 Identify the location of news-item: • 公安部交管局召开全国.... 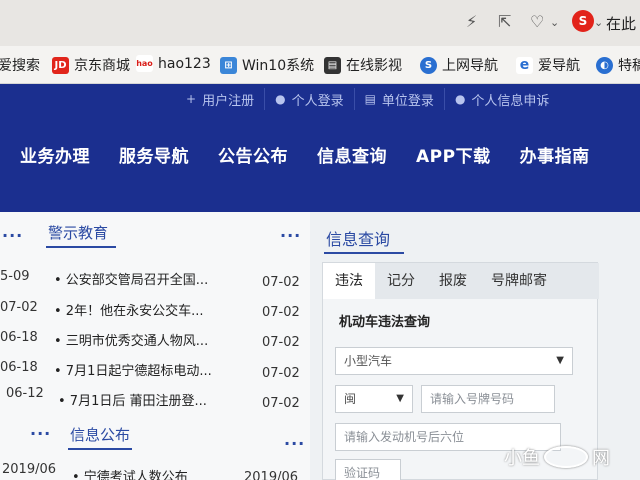
(131, 278).